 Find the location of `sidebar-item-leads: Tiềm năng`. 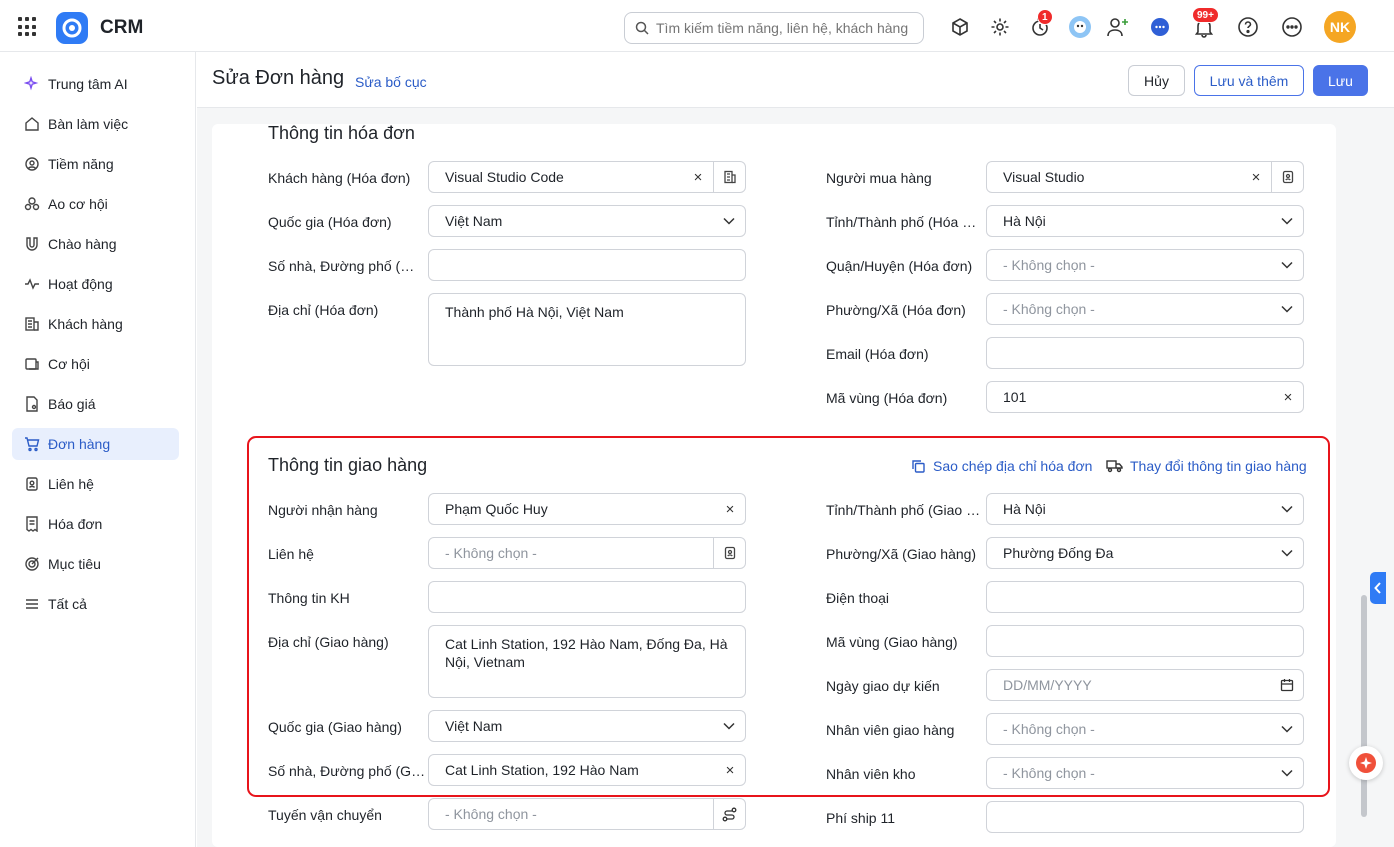

sidebar-item-leads: Tiềm năng is located at coordinates (95, 164).